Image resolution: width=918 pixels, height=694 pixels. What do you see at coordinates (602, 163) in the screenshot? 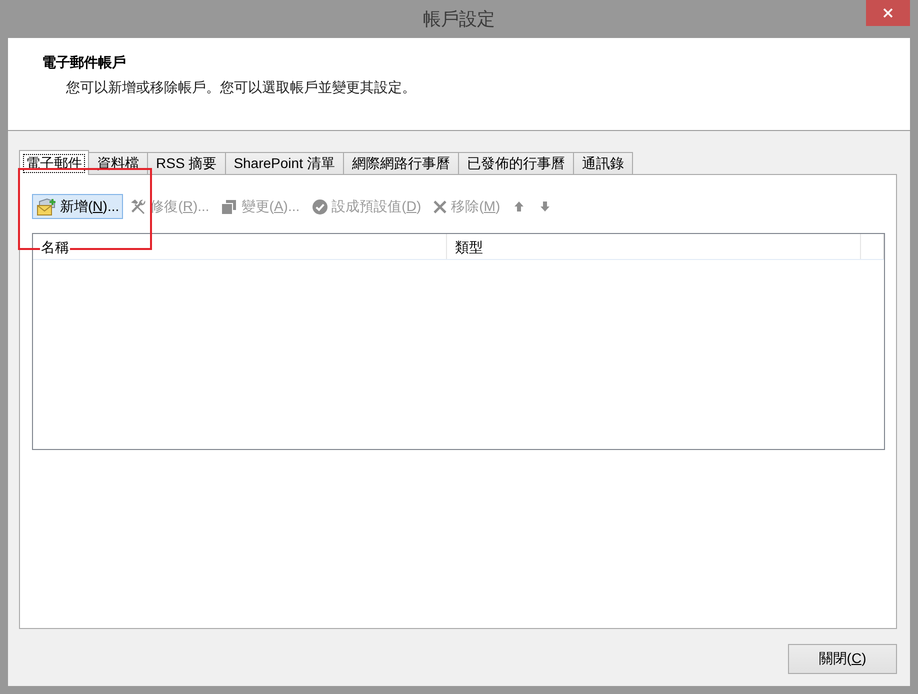
I see `tab: 通訊錄` at bounding box center [602, 163].